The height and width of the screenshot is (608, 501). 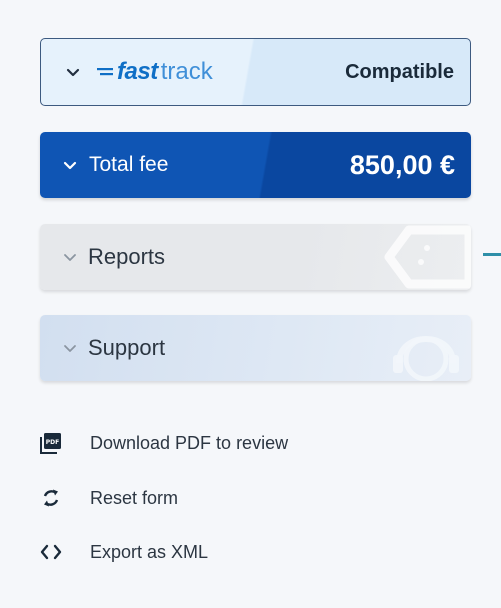 What do you see at coordinates (255, 257) in the screenshot?
I see `reports-panel: Reports` at bounding box center [255, 257].